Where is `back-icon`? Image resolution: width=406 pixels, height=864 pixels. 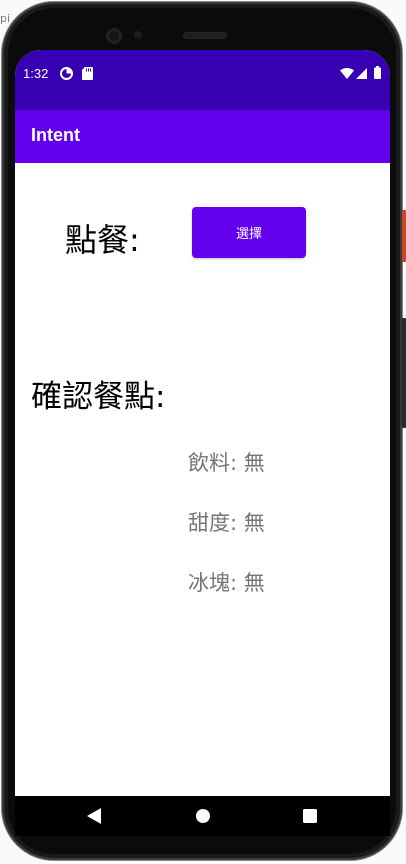 back-icon is located at coordinates (94, 816).